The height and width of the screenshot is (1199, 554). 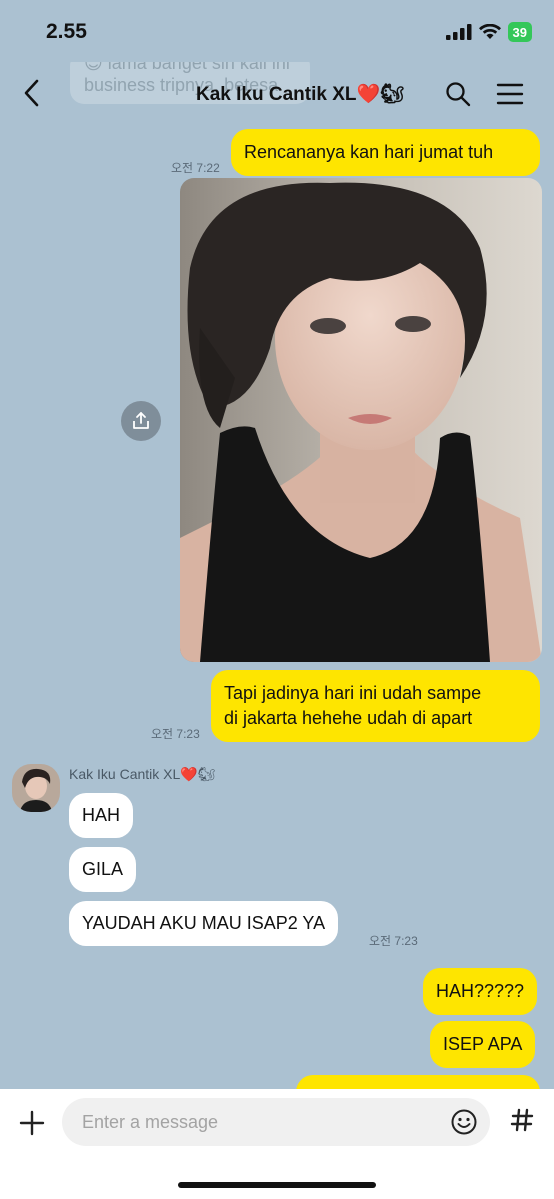 I want to click on home-indicator, so click(x=277, y=1185).